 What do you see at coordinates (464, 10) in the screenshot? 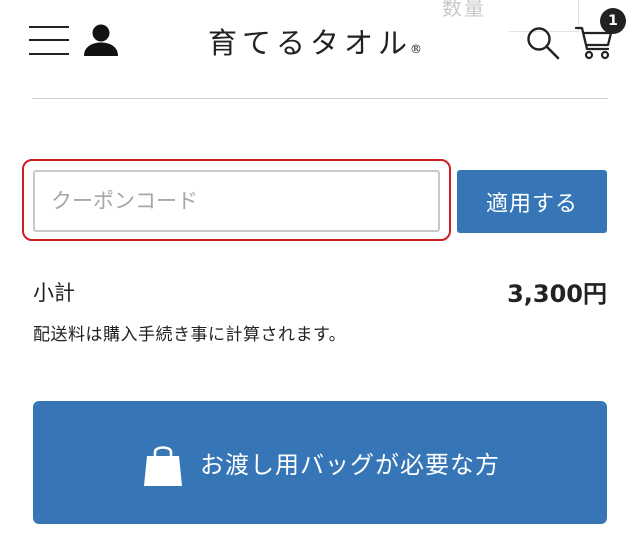
I see `quantity-label: 数量` at bounding box center [464, 10].